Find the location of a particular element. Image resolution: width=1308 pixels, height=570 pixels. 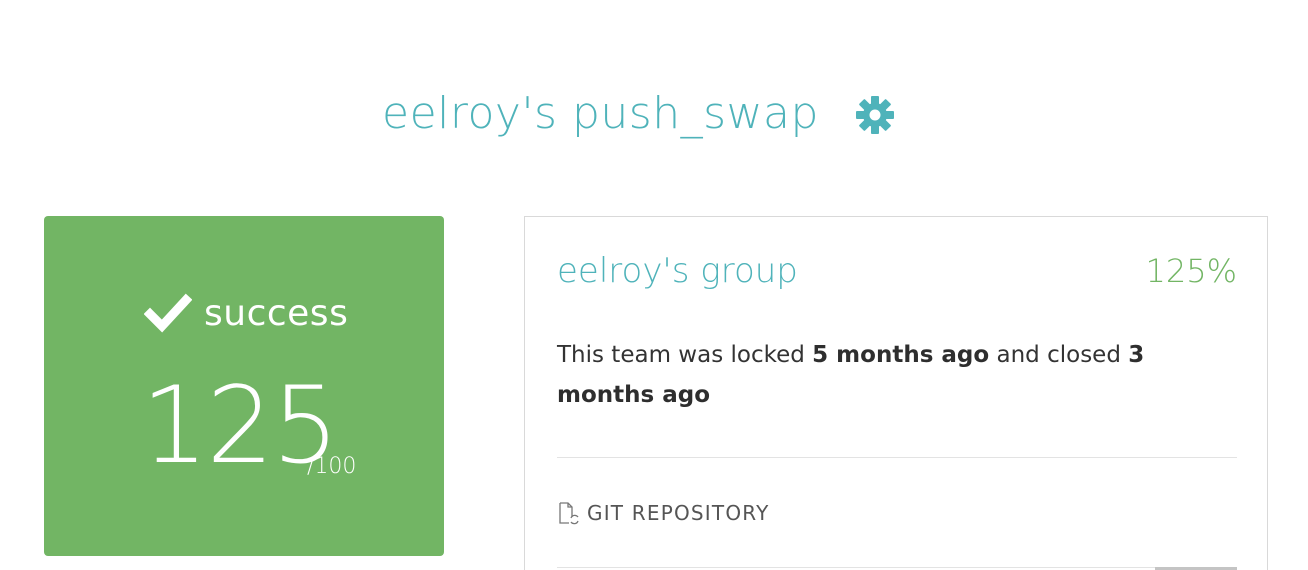

team-percent: 125% is located at coordinates (1191, 271).